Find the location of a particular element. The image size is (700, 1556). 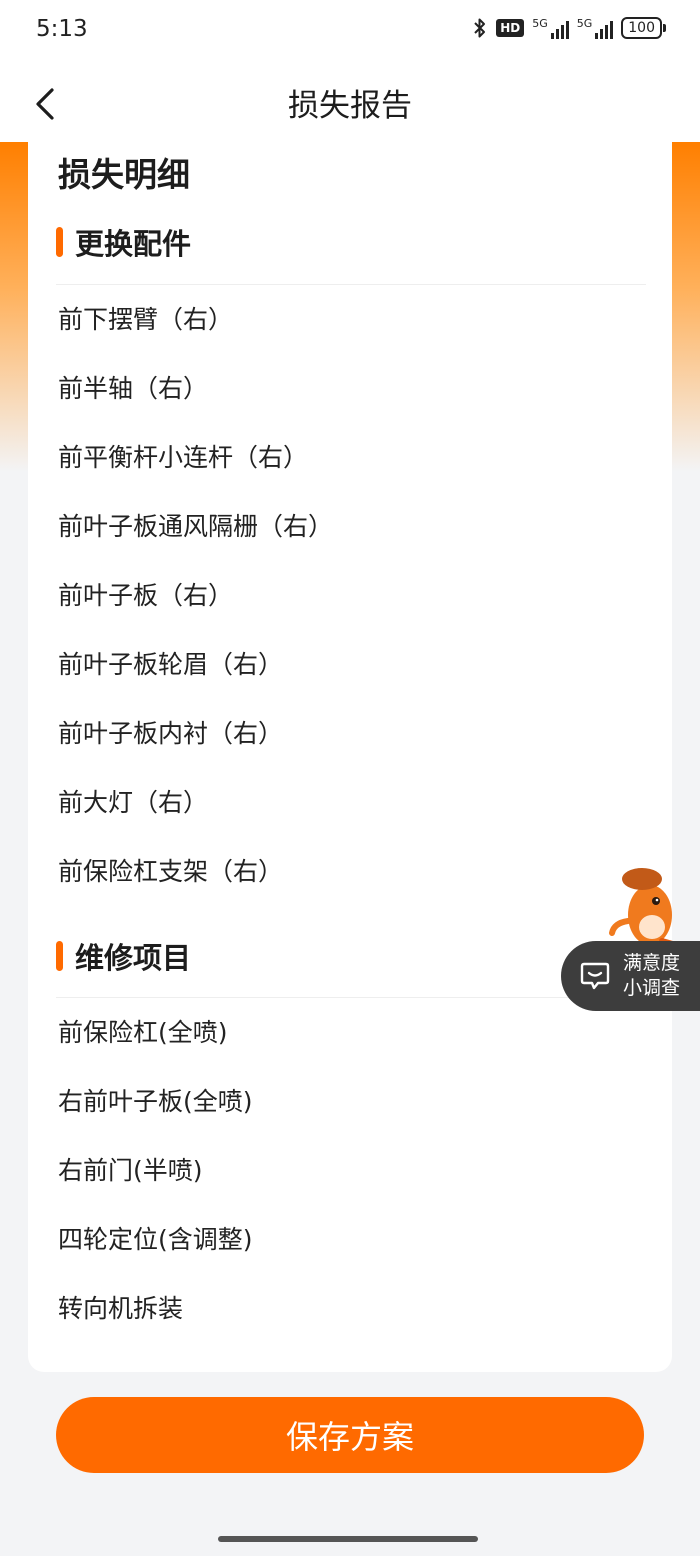

list-item: 转向机拆装 is located at coordinates (121, 1308).